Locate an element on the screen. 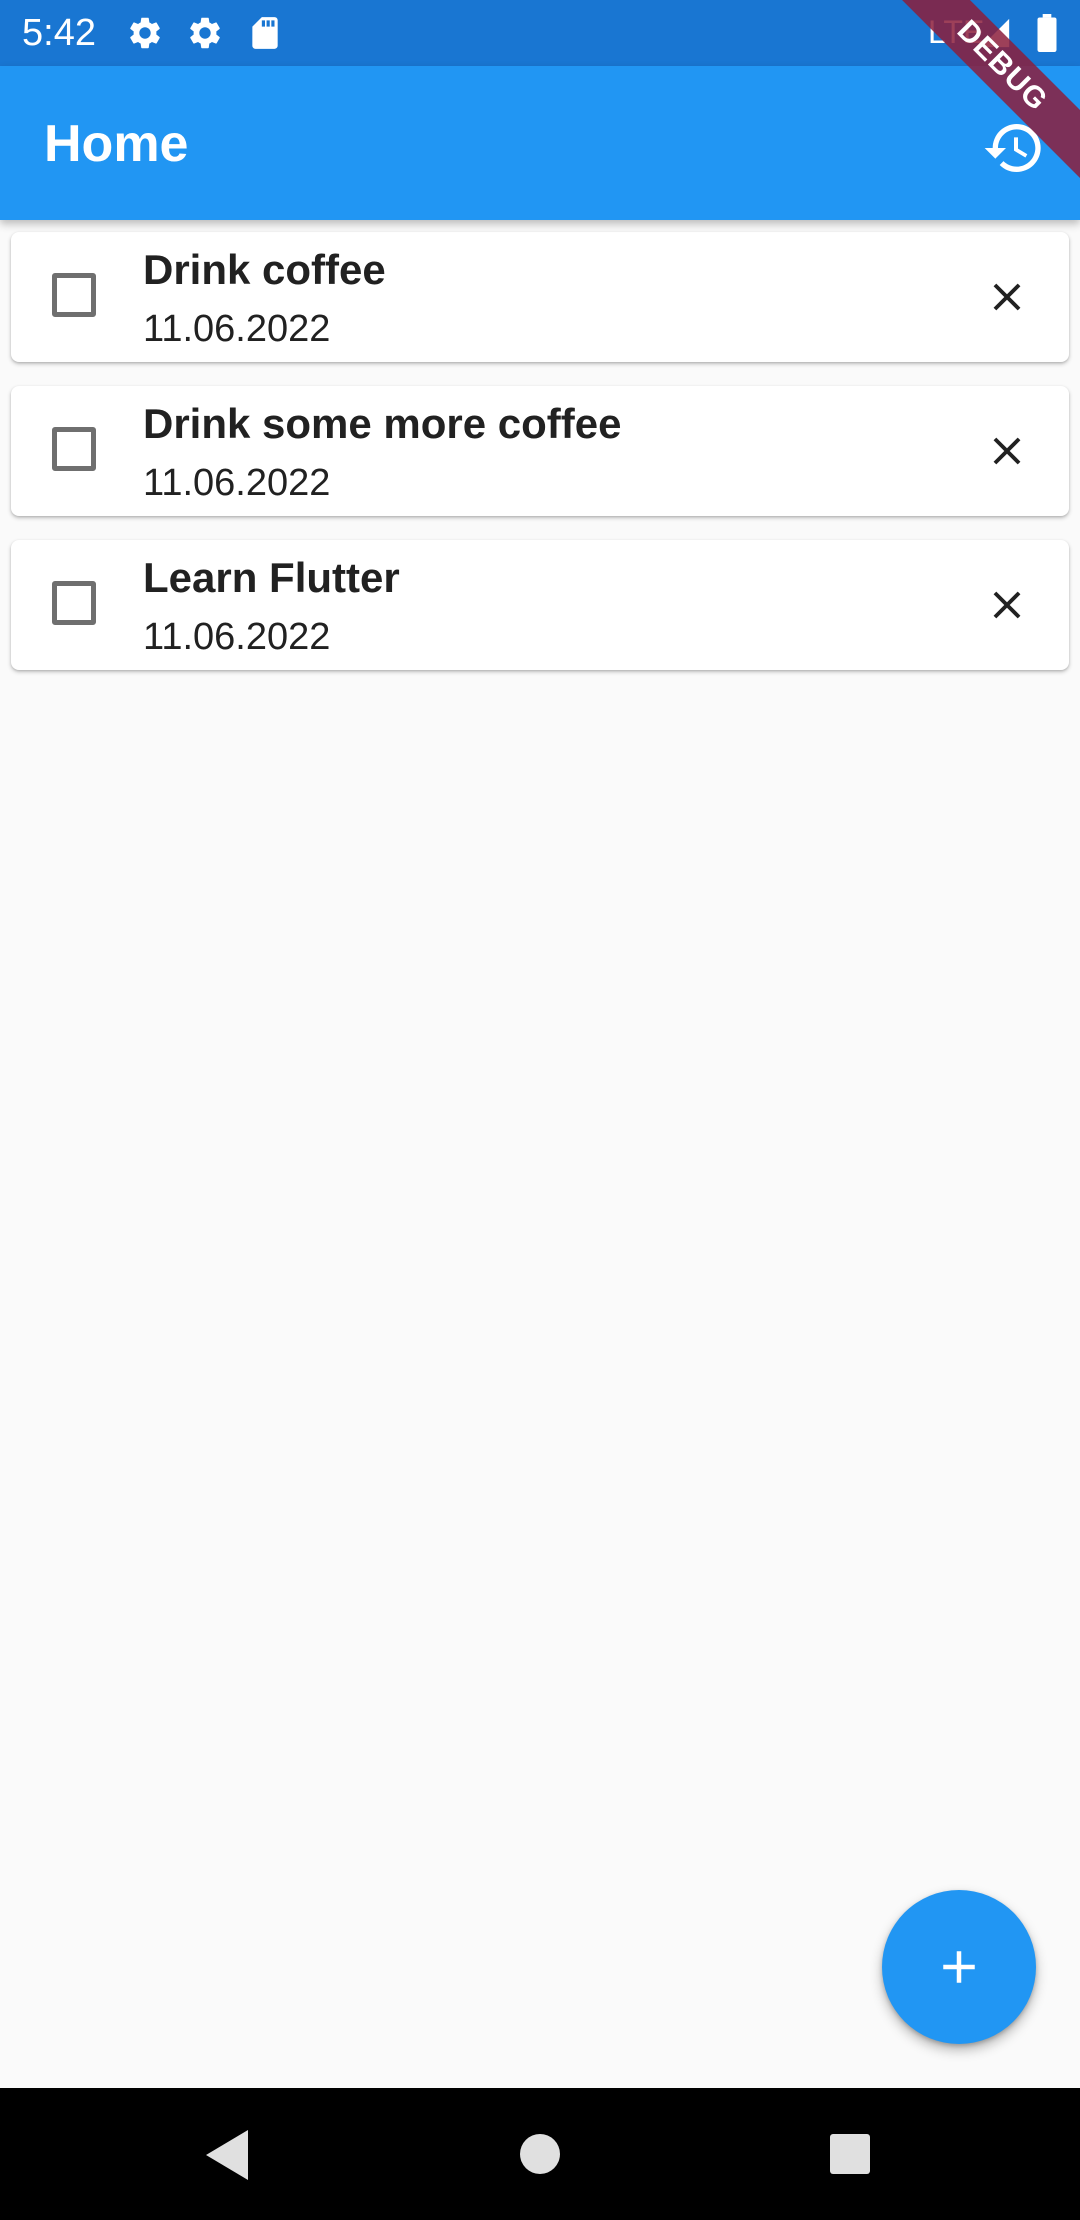 The width and height of the screenshot is (1080, 2220). status-time: 5:42 is located at coordinates (59, 33).